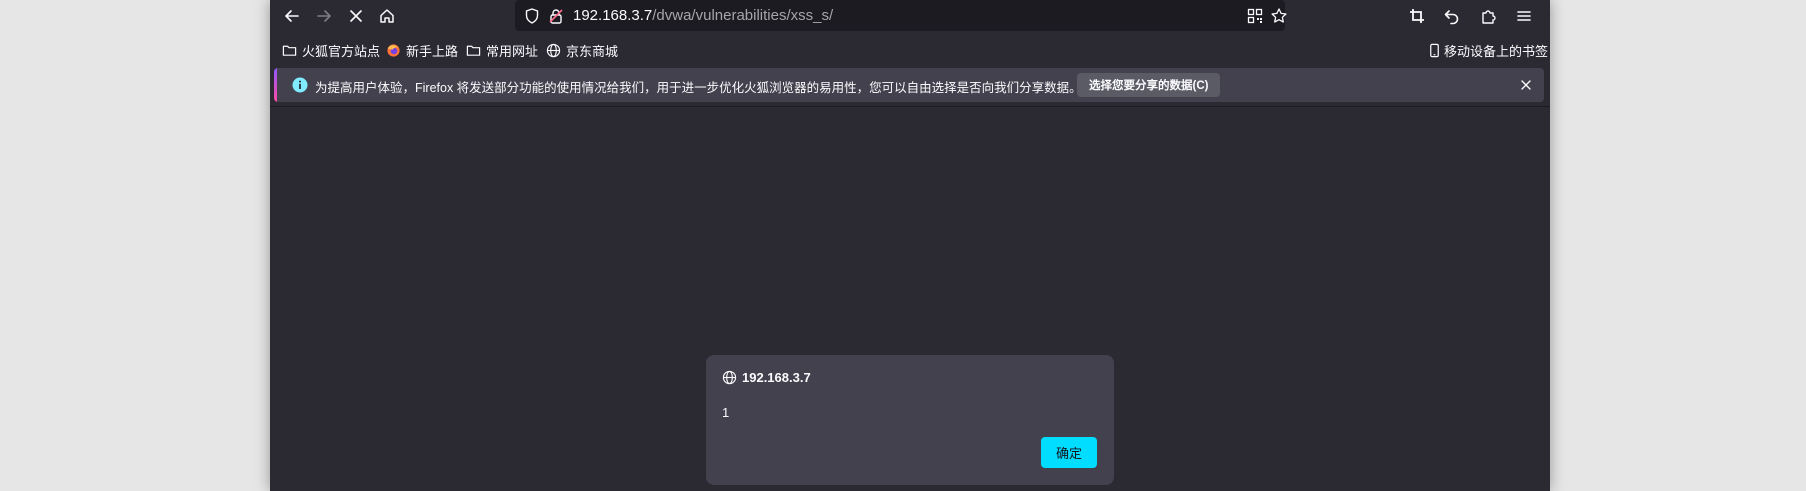  What do you see at coordinates (275, 85) in the screenshot?
I see `notification-accent-stripe` at bounding box center [275, 85].